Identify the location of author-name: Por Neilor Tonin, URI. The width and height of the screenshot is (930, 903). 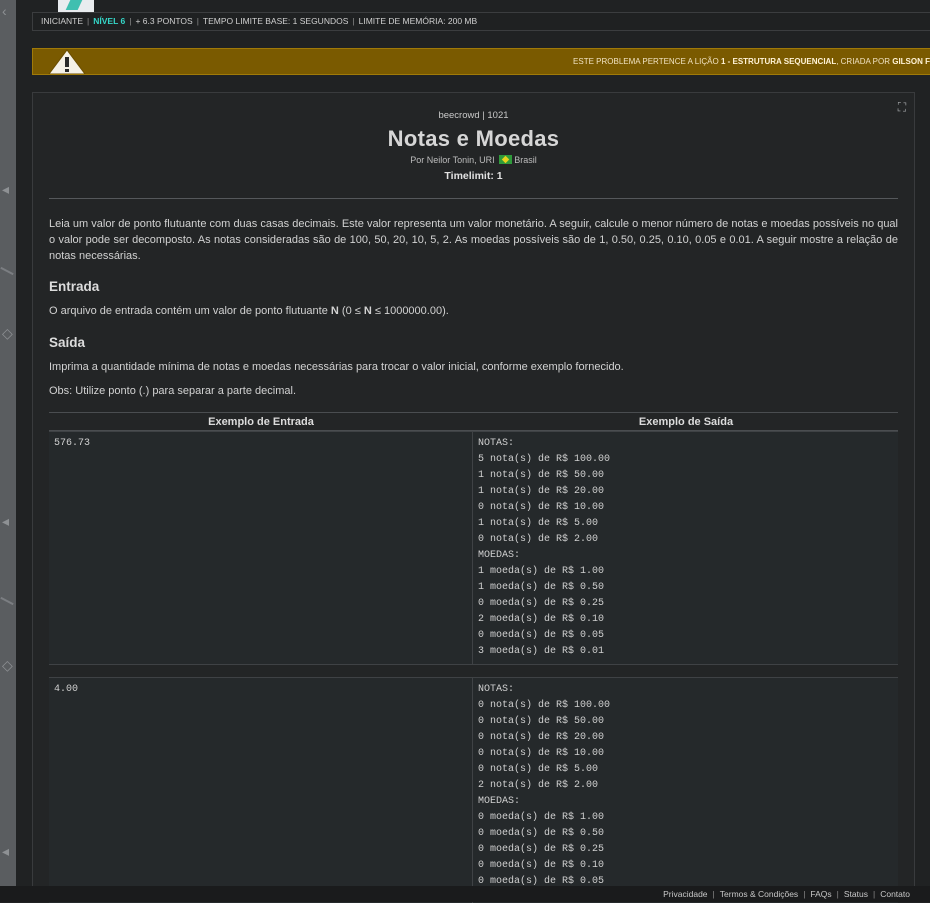
(452, 160).